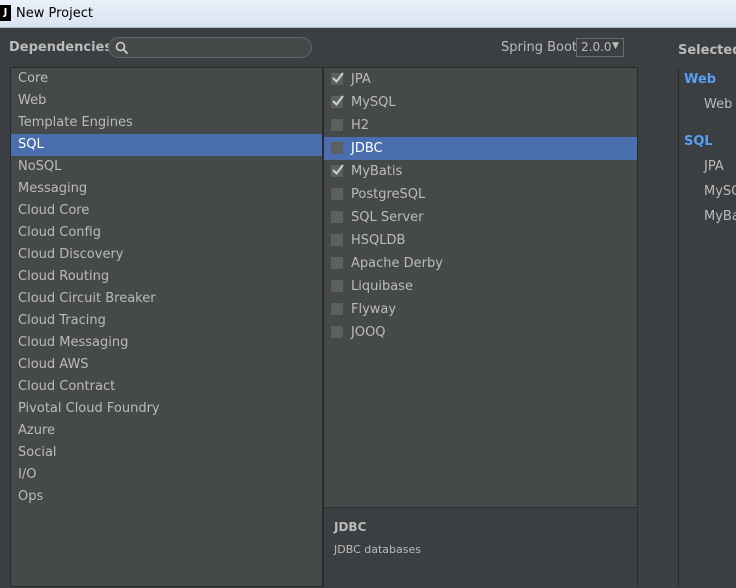 The height and width of the screenshot is (588, 736). What do you see at coordinates (377, 549) in the screenshot?
I see `description-text: JDBC databases` at bounding box center [377, 549].